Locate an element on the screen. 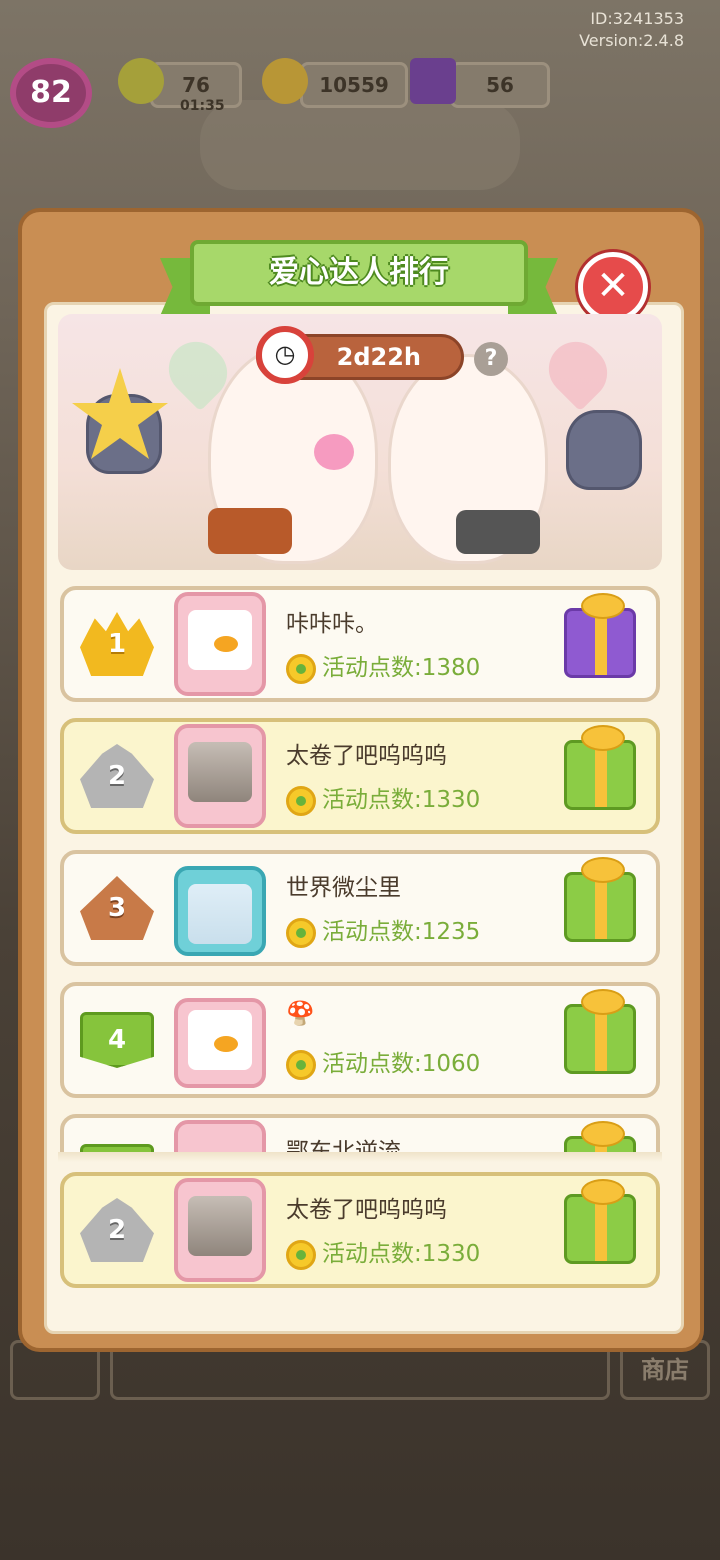 The width and height of the screenshot is (720, 1560). coins-counter: 10559 is located at coordinates (354, 85).